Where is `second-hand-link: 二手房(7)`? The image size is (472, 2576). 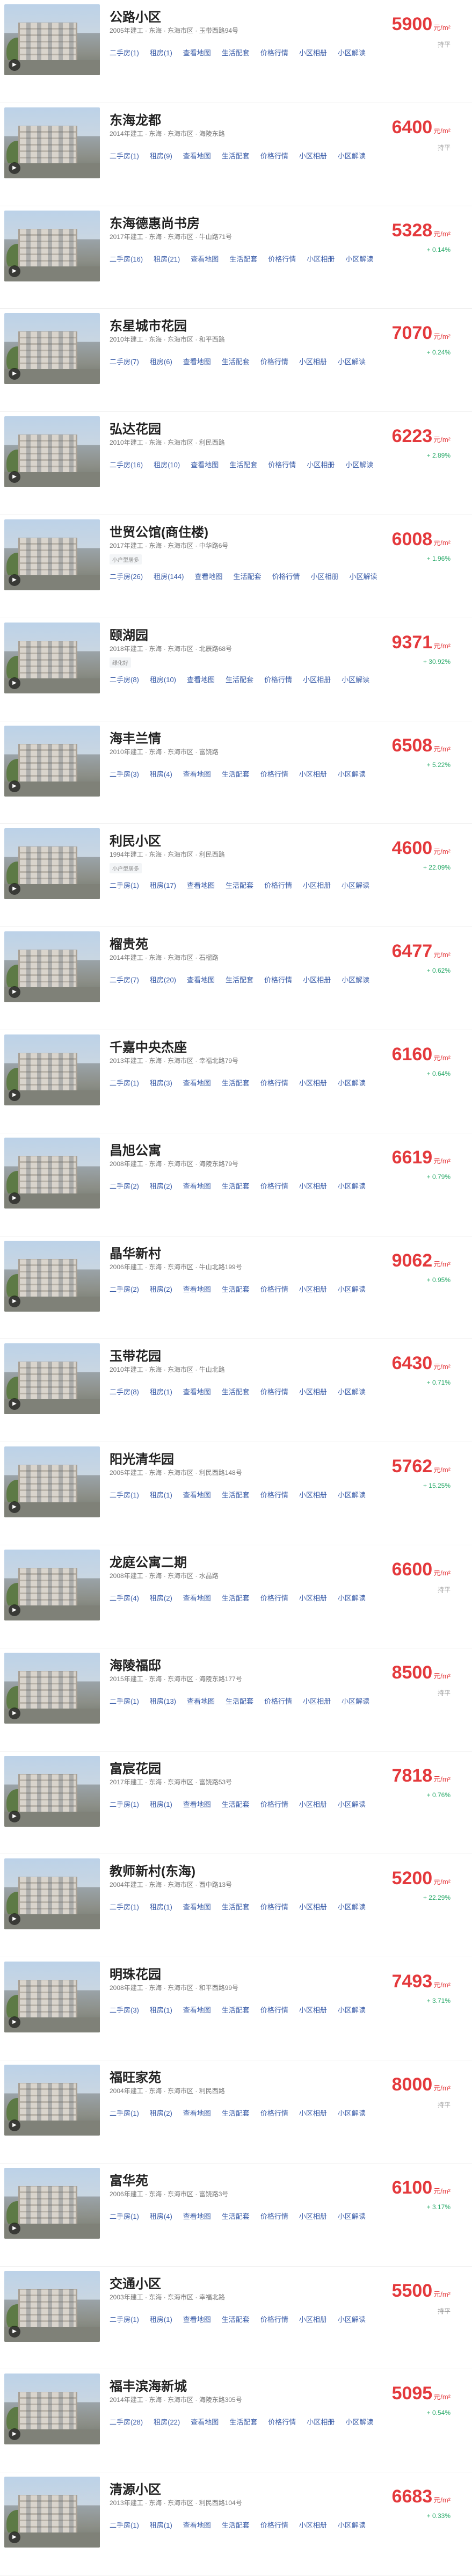
second-hand-link: 二手房(7) is located at coordinates (124, 979).